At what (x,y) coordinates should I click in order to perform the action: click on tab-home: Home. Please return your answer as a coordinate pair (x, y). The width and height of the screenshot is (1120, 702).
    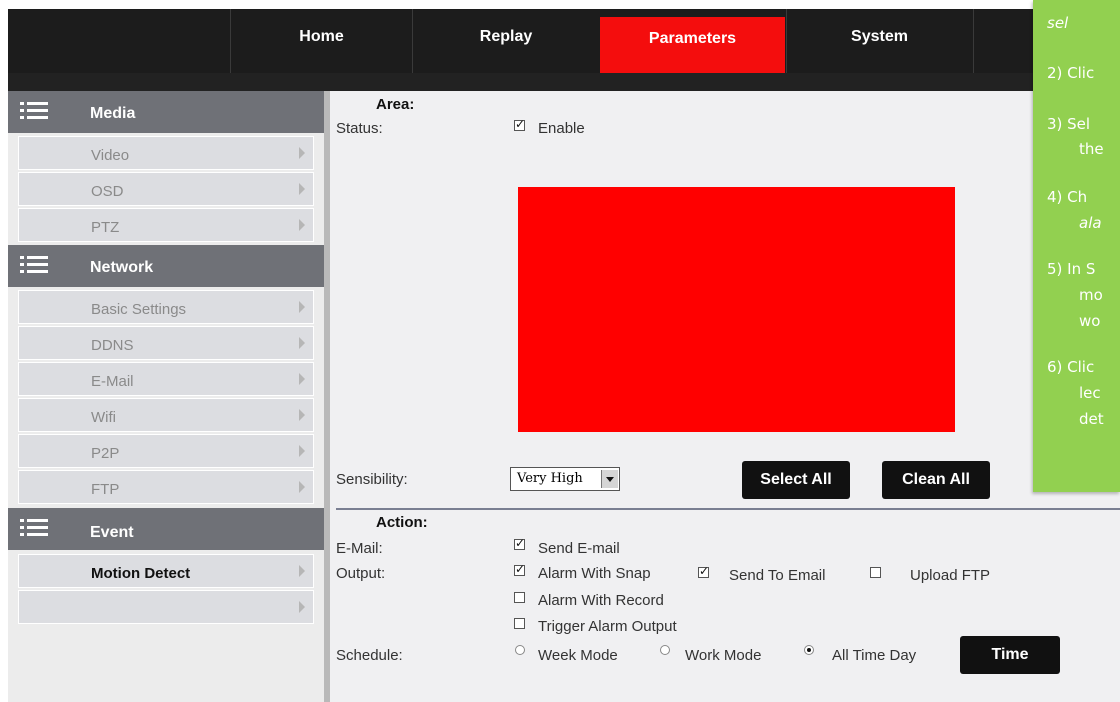
    Looking at the image, I should click on (321, 41).